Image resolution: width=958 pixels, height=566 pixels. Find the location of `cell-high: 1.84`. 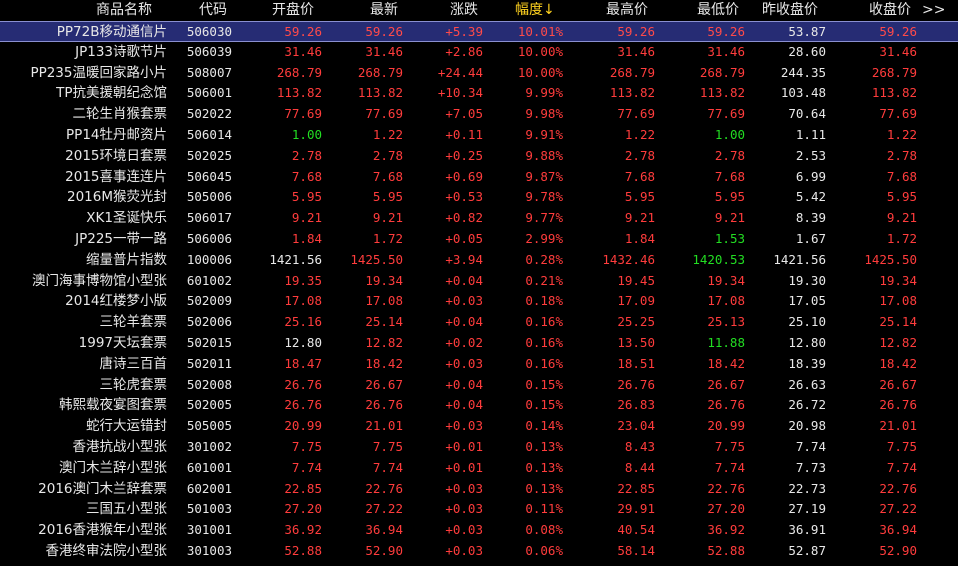

cell-high: 1.84 is located at coordinates (639, 238).